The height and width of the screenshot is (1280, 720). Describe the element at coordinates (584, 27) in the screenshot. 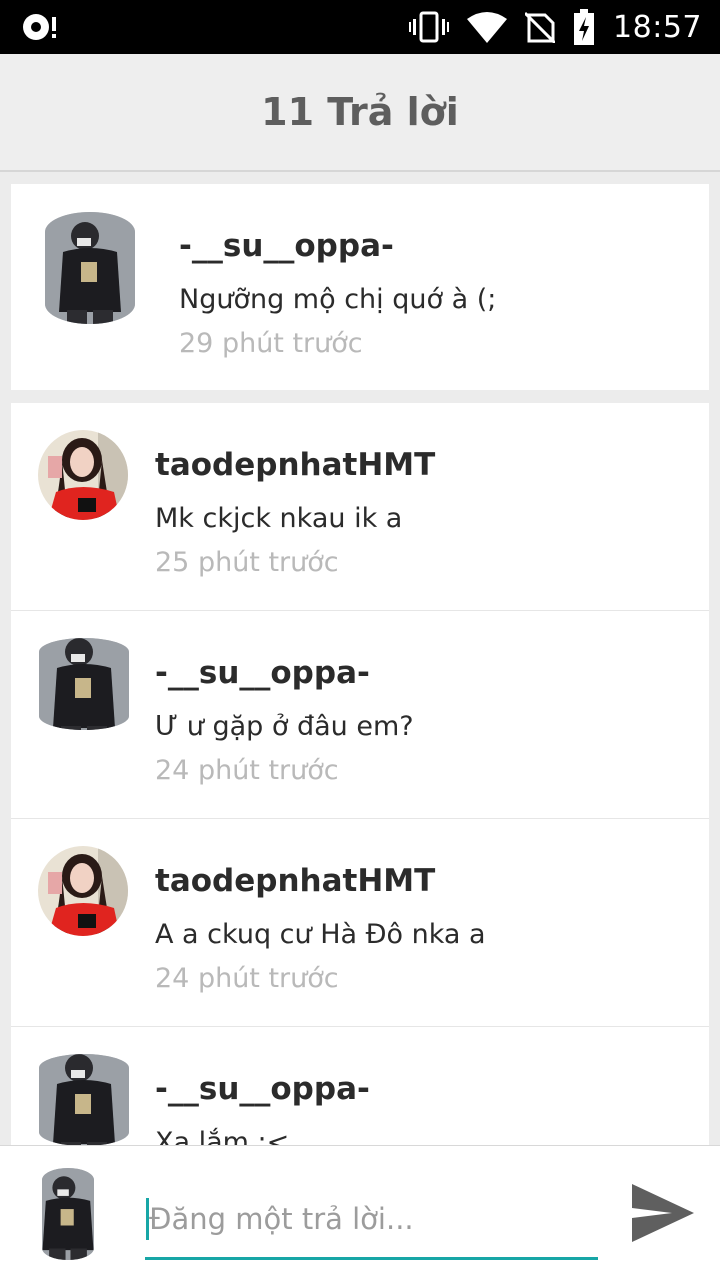

I see `battery-charging-icon` at that location.